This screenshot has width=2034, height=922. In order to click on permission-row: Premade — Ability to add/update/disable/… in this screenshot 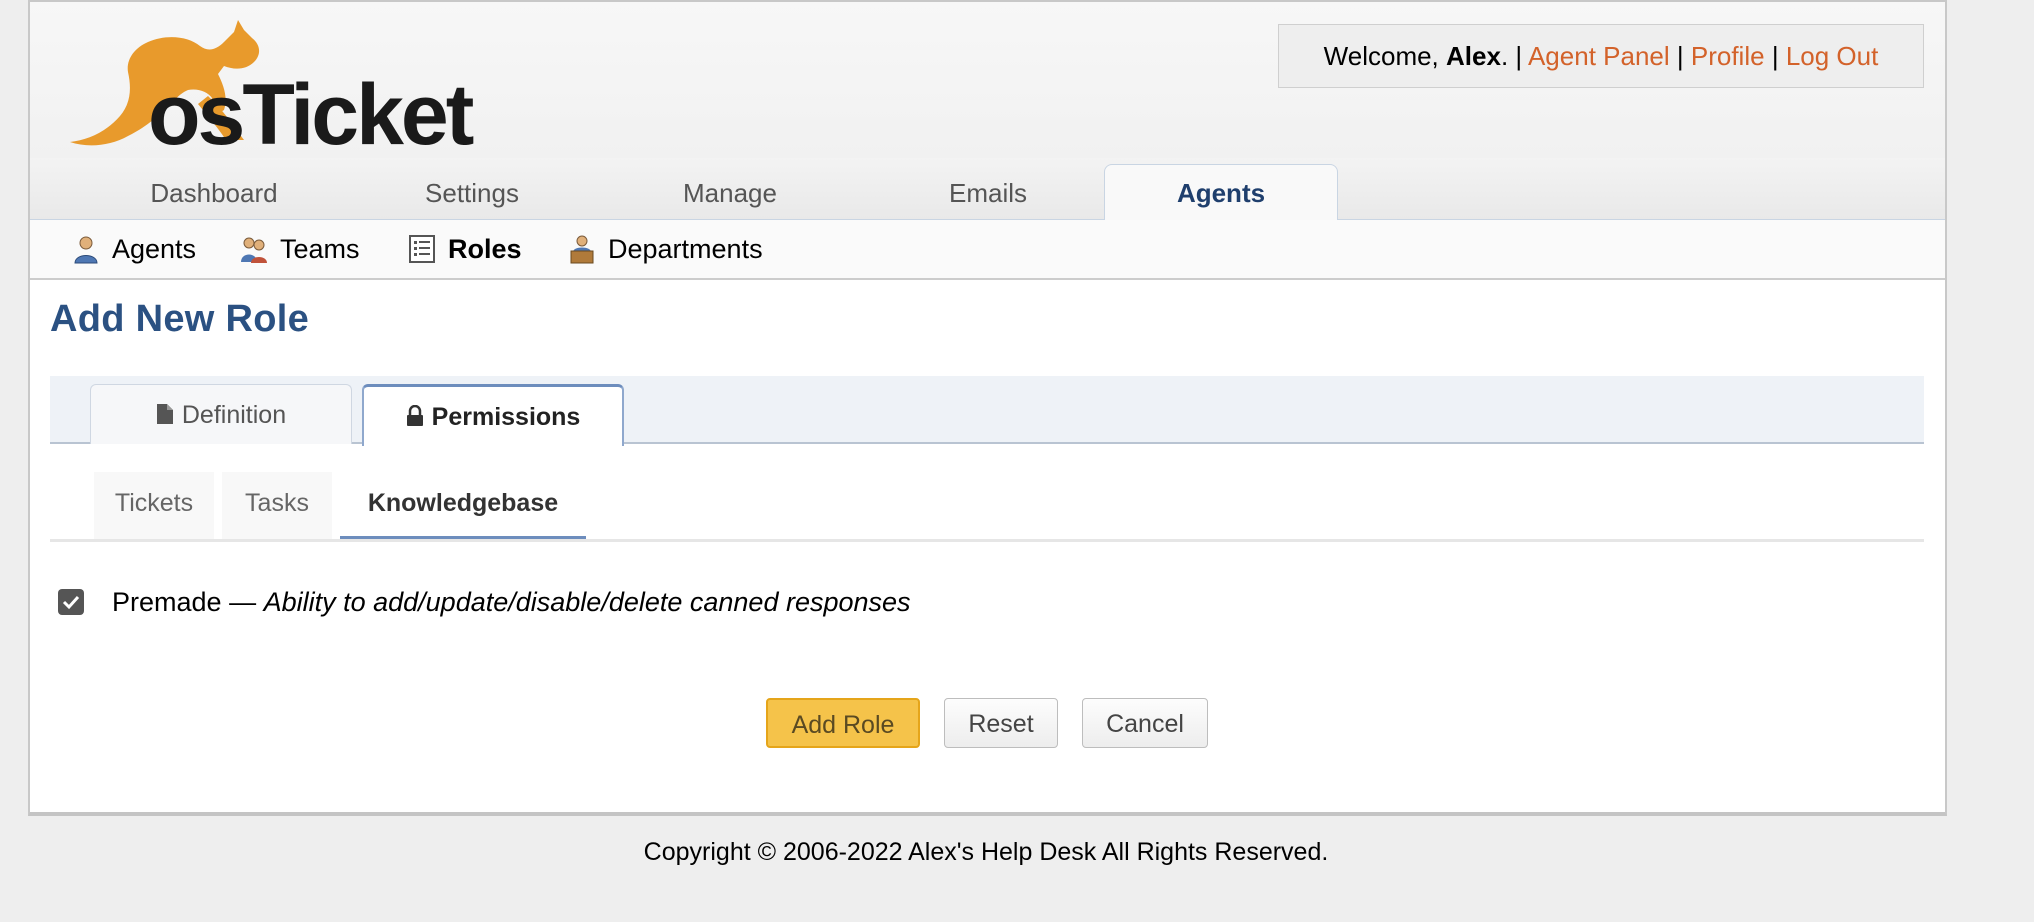, I will do `click(484, 602)`.